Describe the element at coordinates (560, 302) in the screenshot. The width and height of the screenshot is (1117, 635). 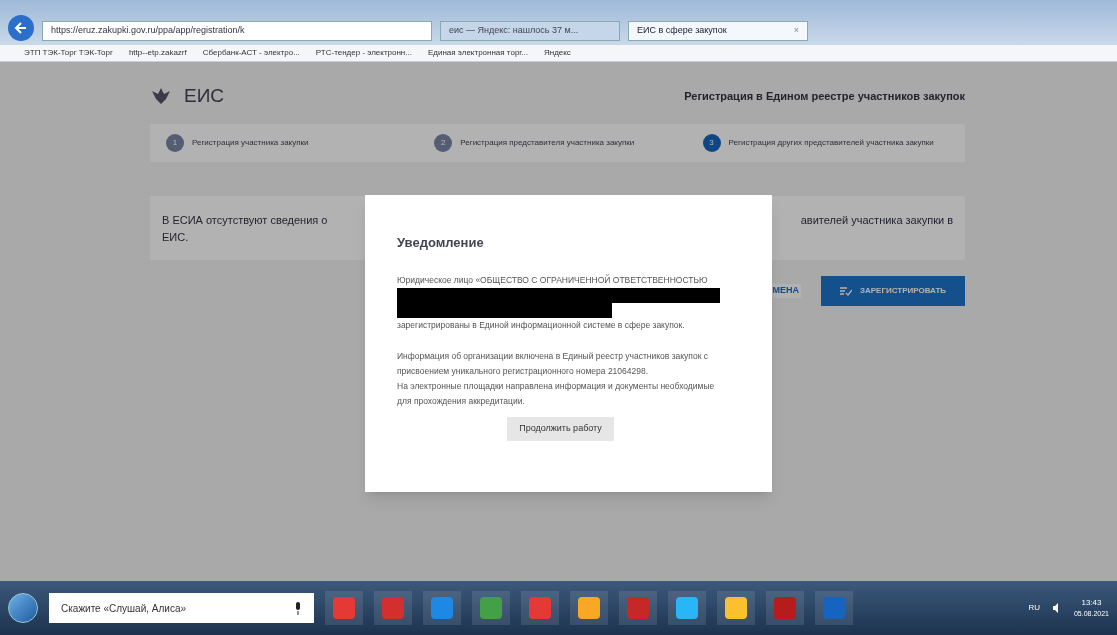
I see `dialog-text: Юридическое лицо «ОБЩЕСТВО С ОГРАНИЧЕННОЙ ОТВЕТСТВЕННОСТЬЮ зарегистрированы в Единой информационной системе в сфере закупок.` at that location.